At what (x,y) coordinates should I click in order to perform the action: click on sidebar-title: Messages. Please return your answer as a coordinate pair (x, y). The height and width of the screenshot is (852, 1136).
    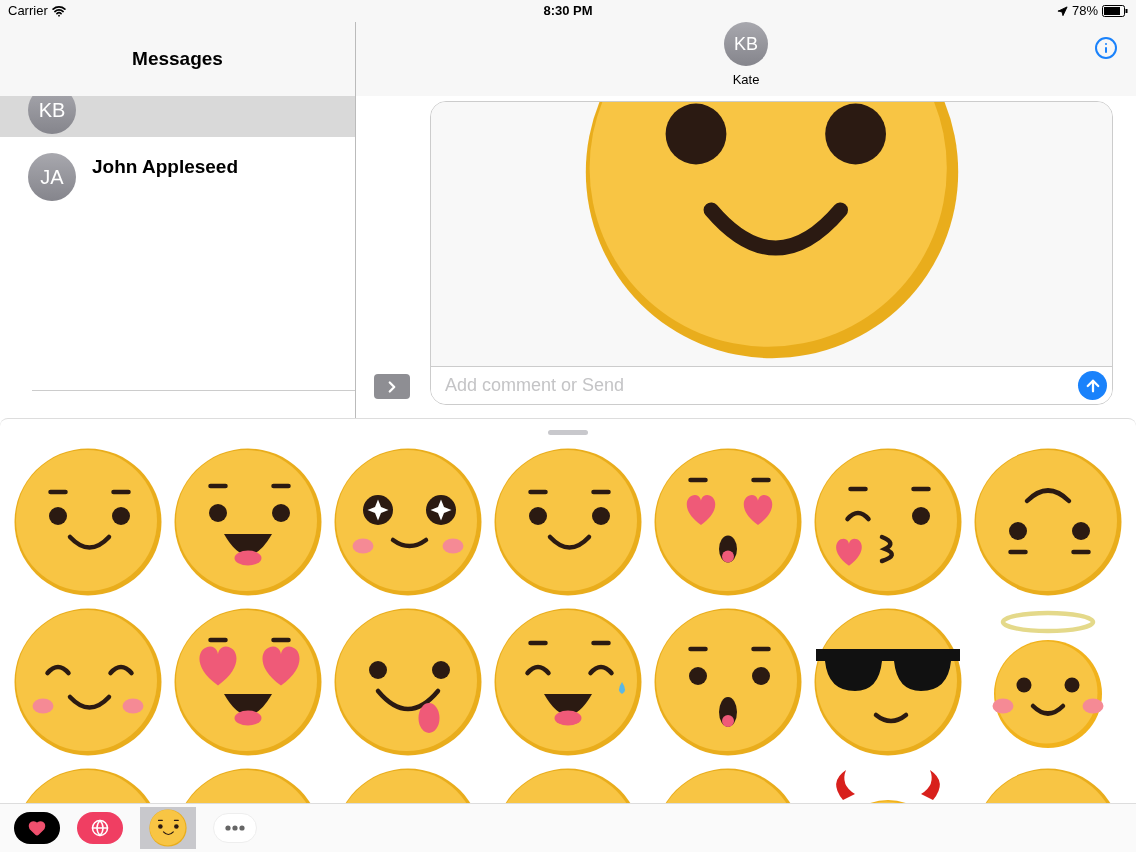
    Looking at the image, I should click on (177, 58).